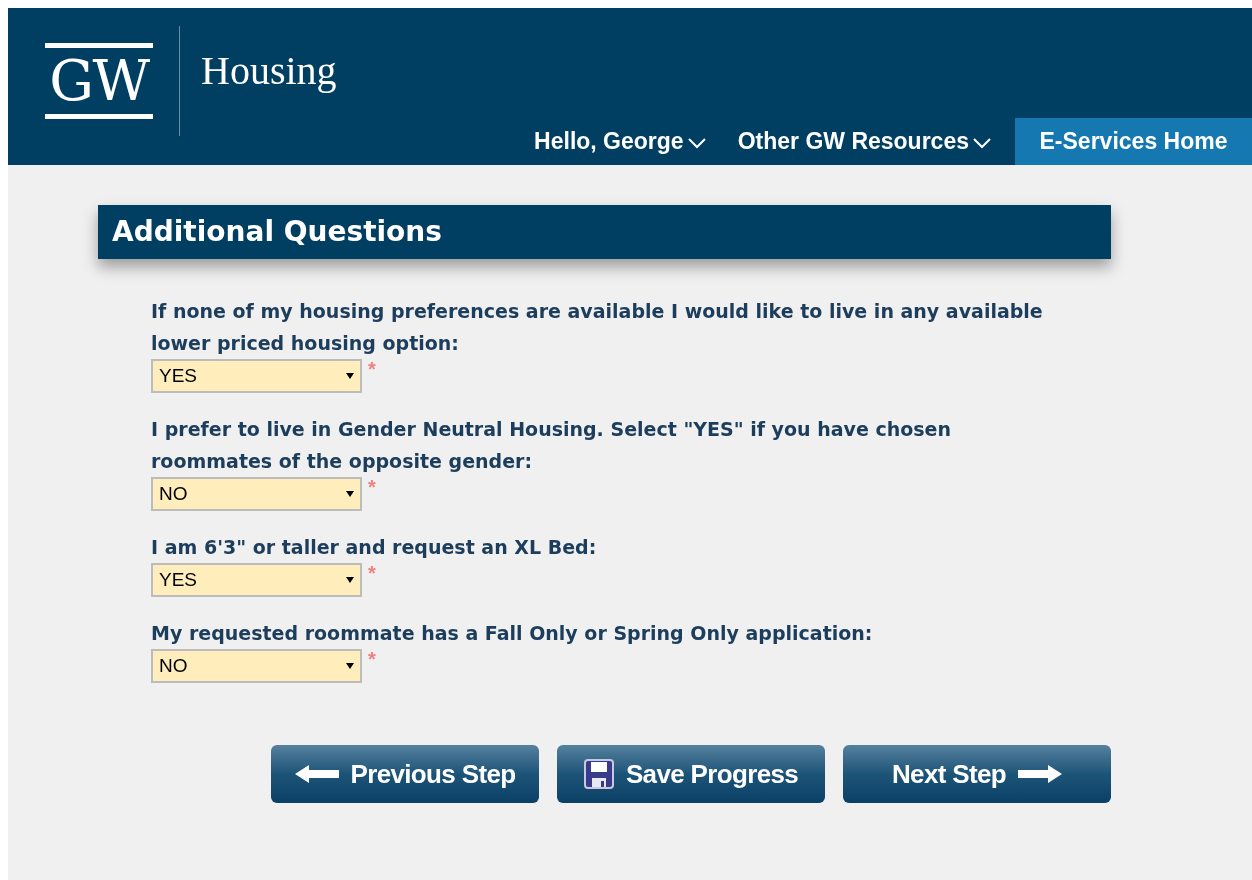 The image size is (1252, 880). I want to click on question-label: If none of my housing preferences are available I would like to live in any available lower priced housing option:, so click(597, 327).